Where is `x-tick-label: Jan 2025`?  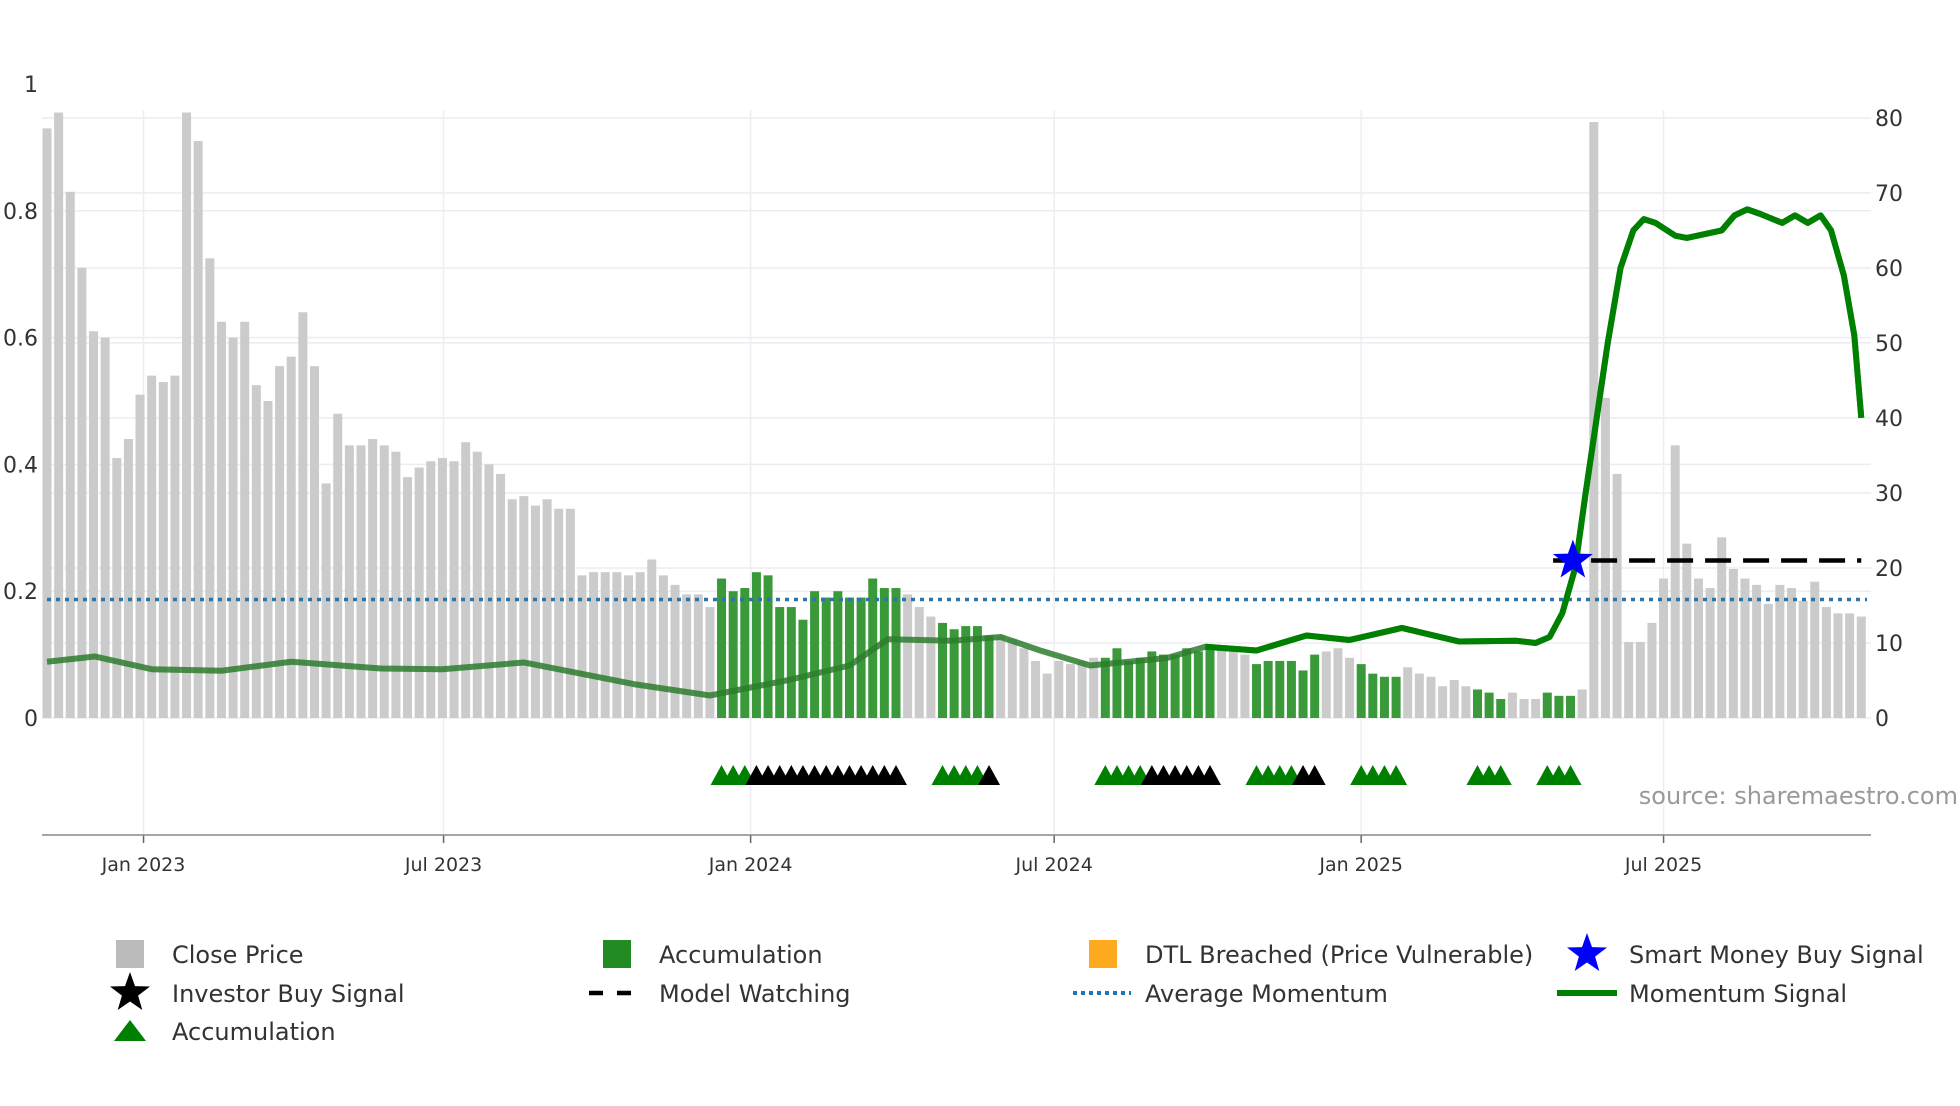 x-tick-label: Jan 2025 is located at coordinates (1360, 865).